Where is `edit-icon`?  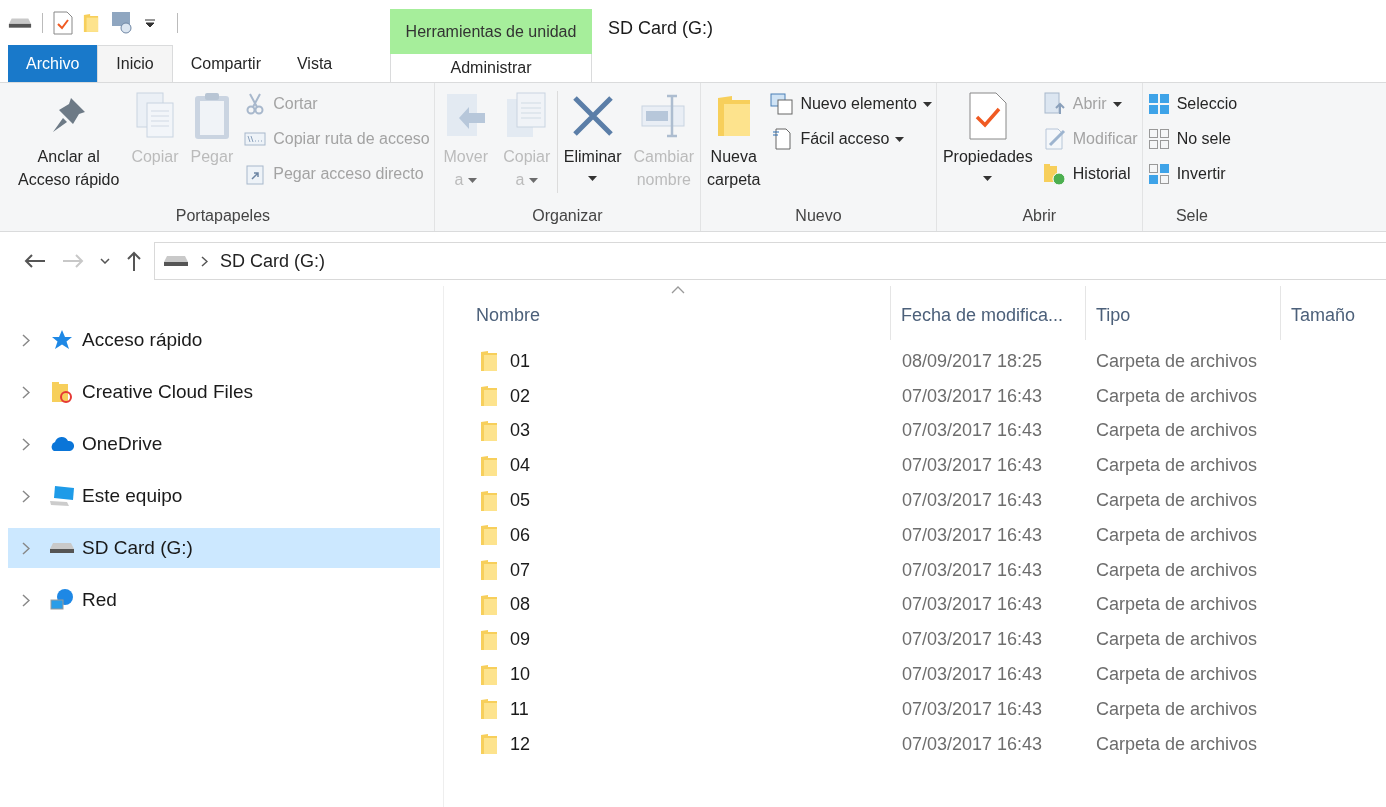
edit-icon is located at coordinates (1054, 139).